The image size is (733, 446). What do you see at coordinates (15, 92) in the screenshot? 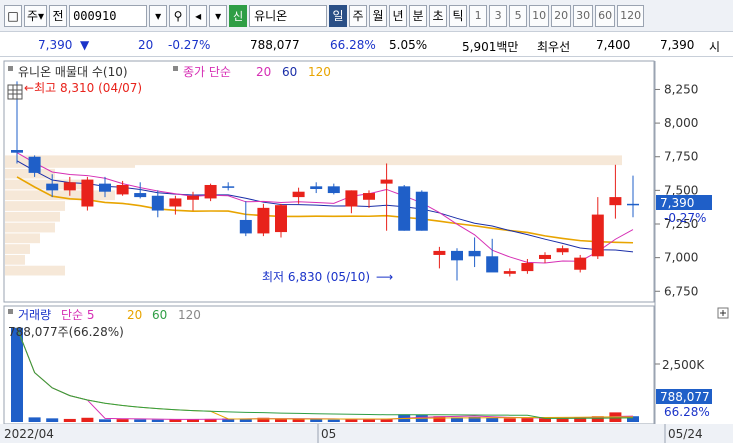
I see `table-grid-icon` at bounding box center [15, 92].